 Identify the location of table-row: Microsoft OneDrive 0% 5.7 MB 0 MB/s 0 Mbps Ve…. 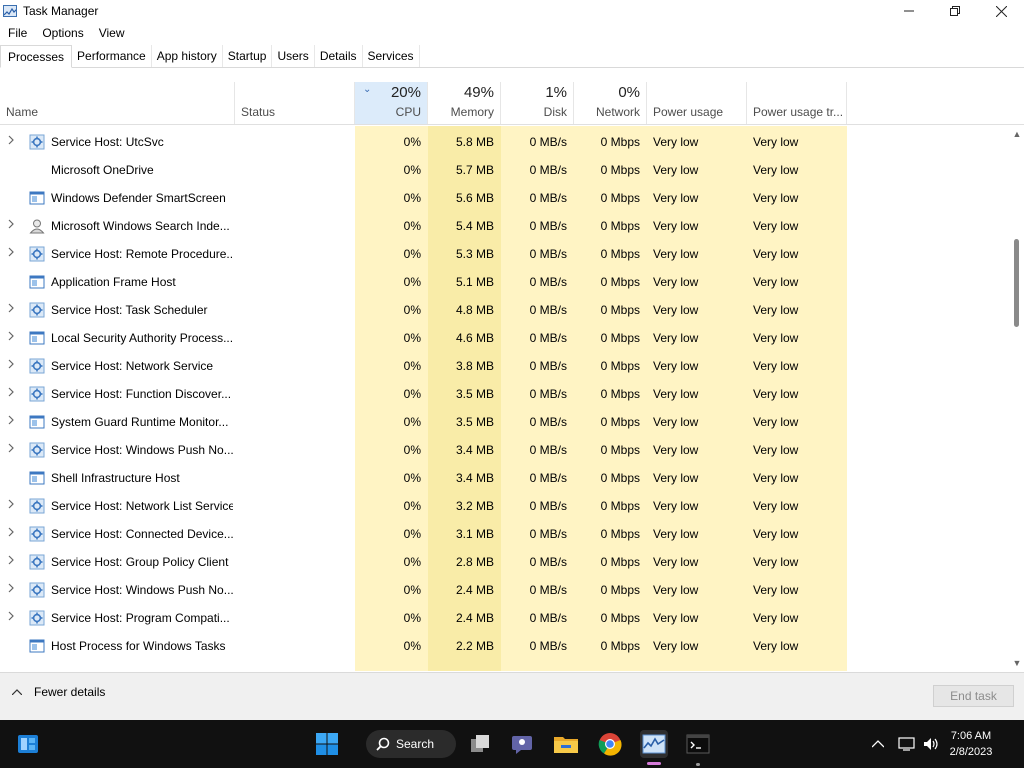
(504, 170).